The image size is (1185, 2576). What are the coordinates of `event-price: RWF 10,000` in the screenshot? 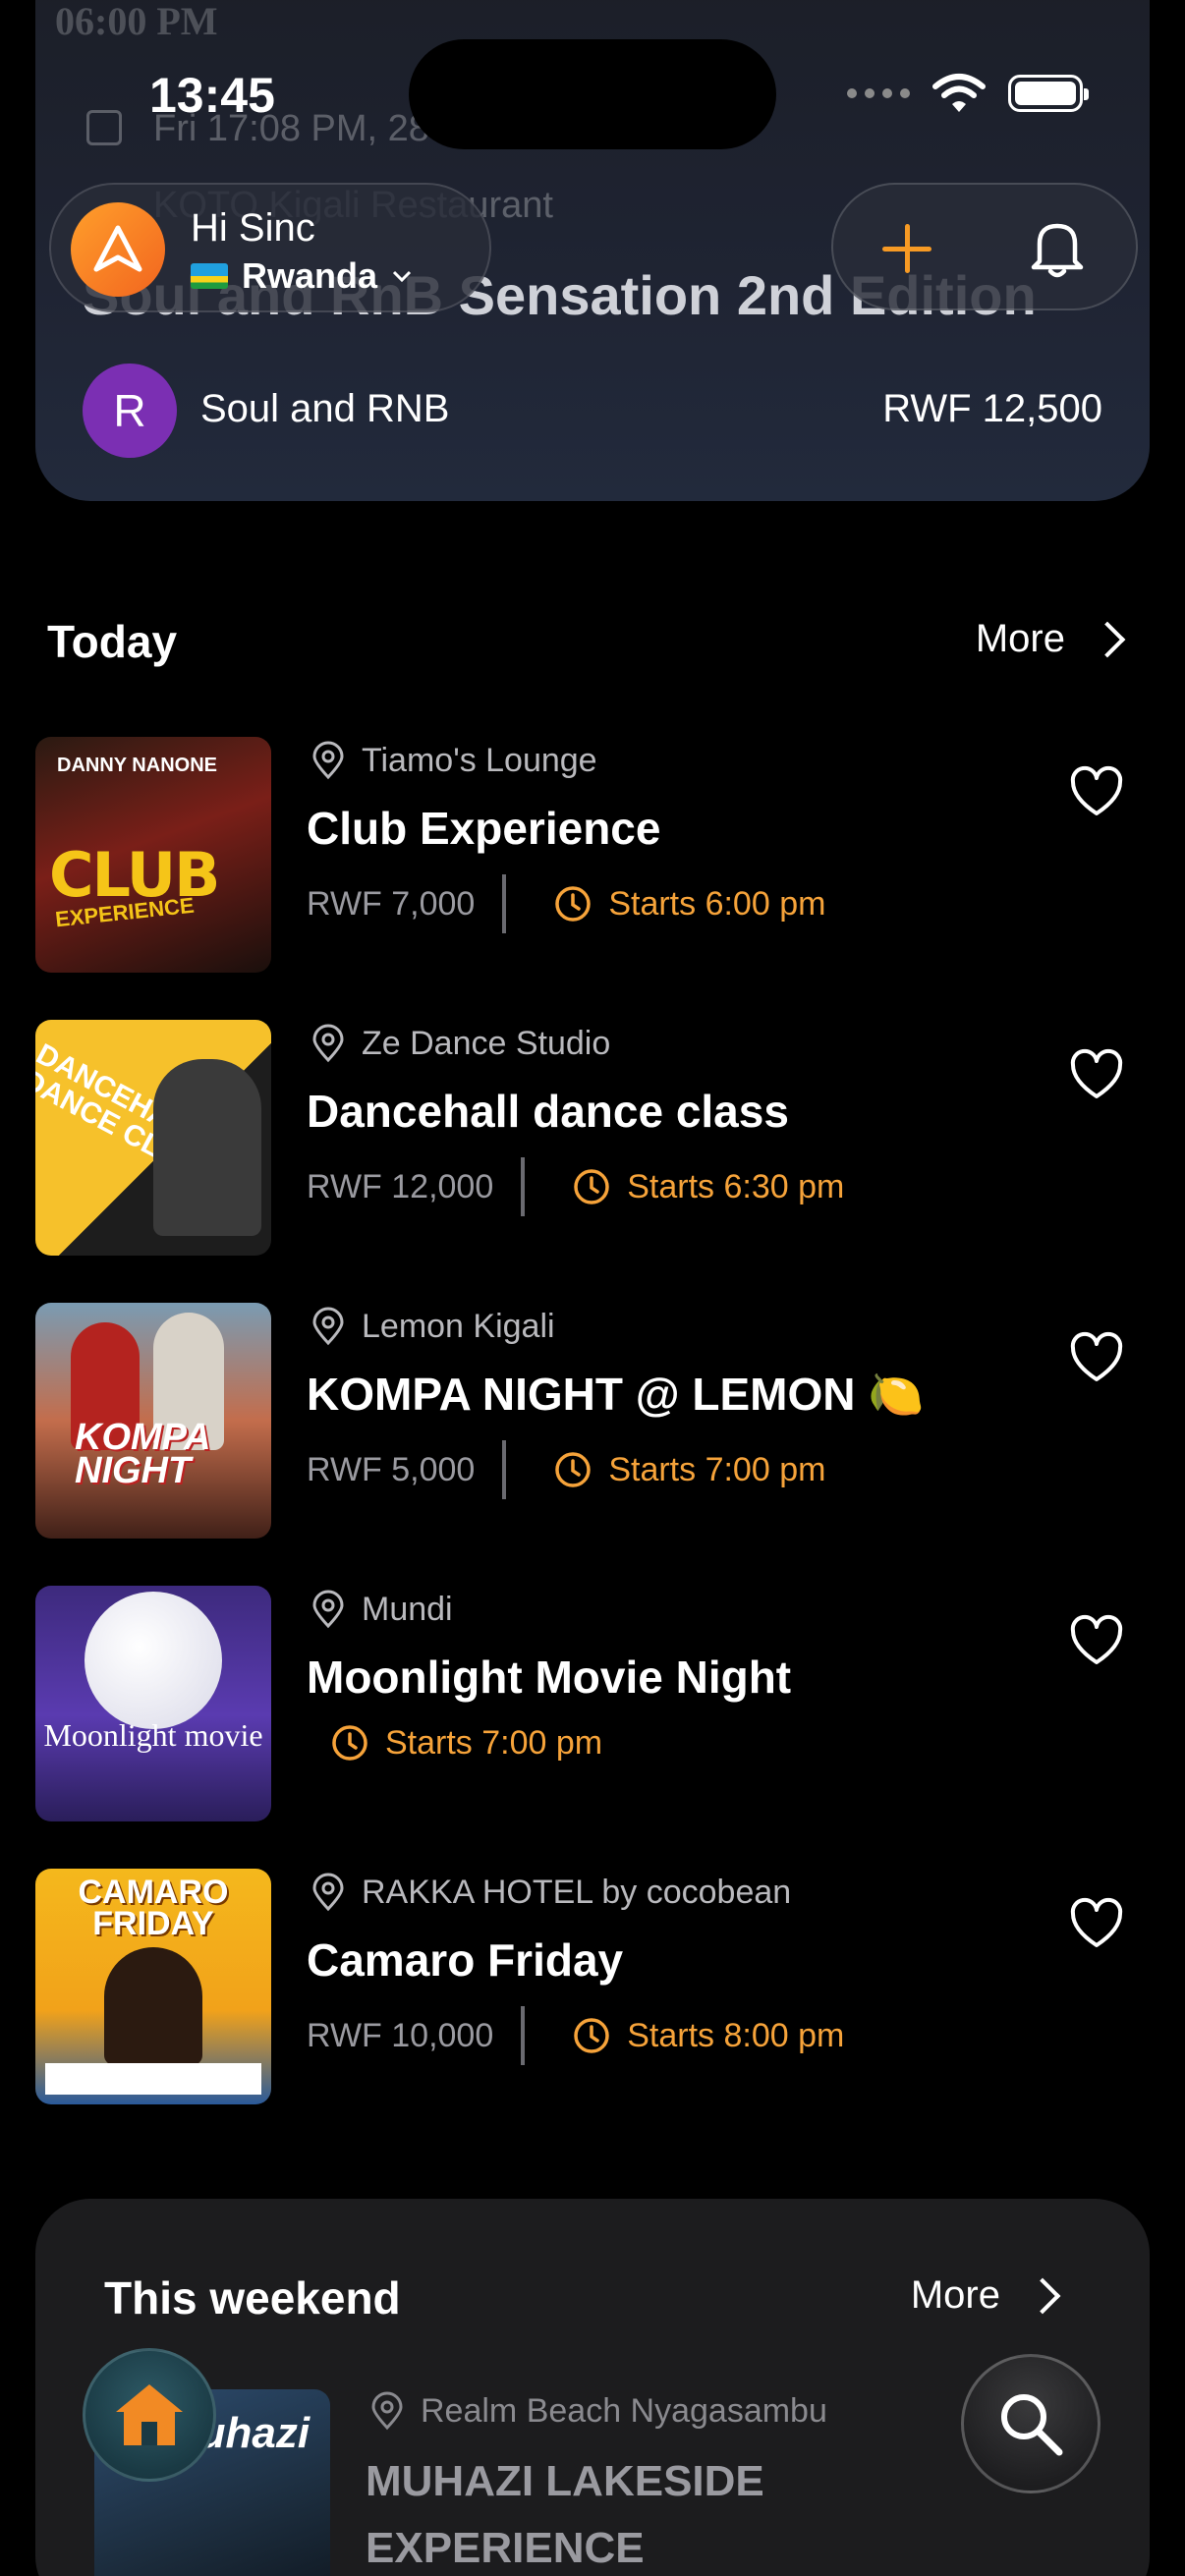 It's located at (401, 2035).